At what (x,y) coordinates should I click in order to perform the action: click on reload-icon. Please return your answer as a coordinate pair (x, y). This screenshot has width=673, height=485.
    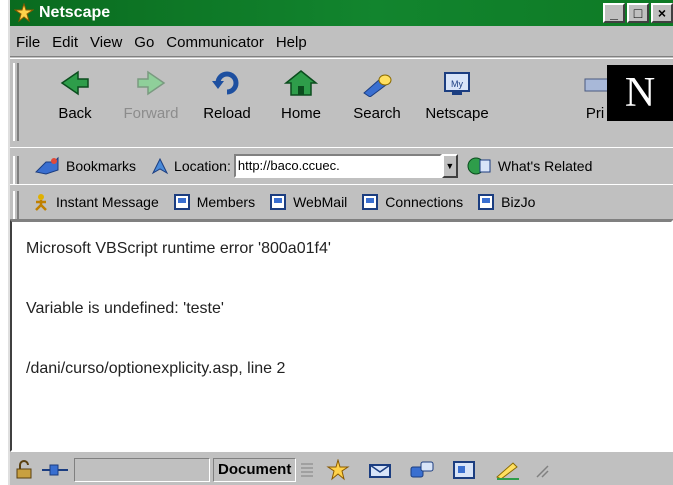
    Looking at the image, I should click on (225, 83).